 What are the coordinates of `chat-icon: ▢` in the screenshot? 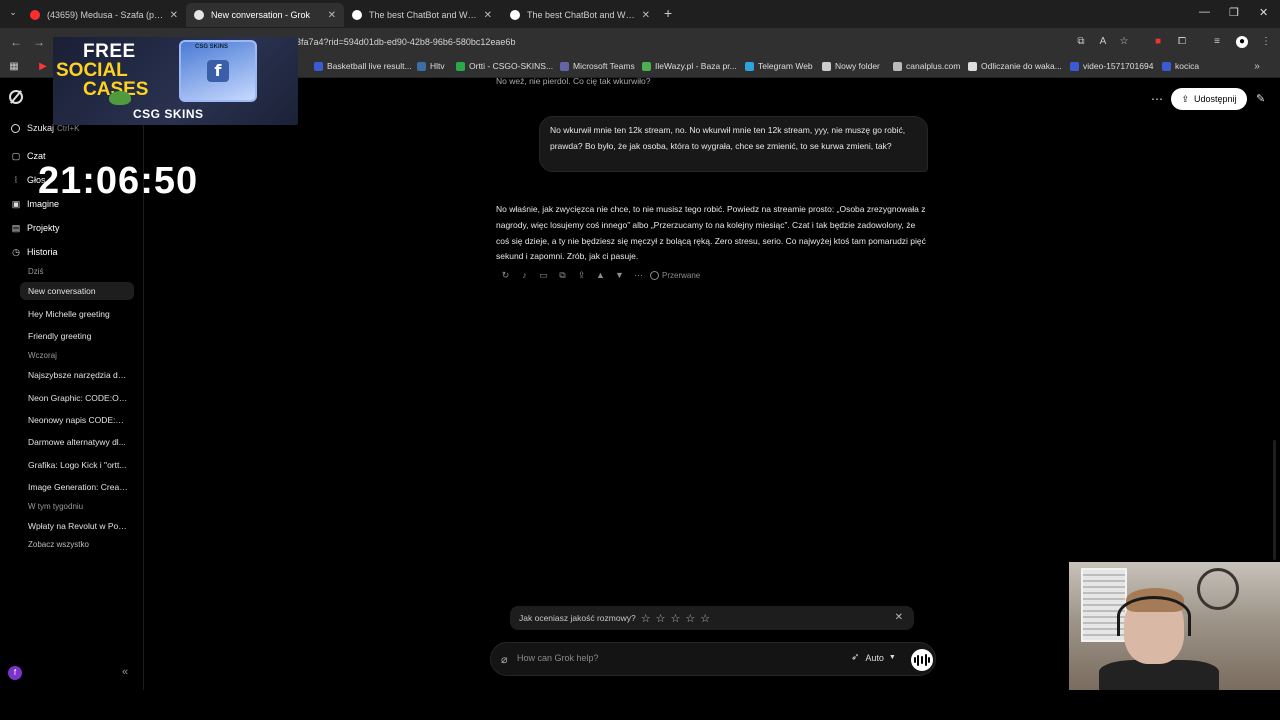 It's located at (16, 156).